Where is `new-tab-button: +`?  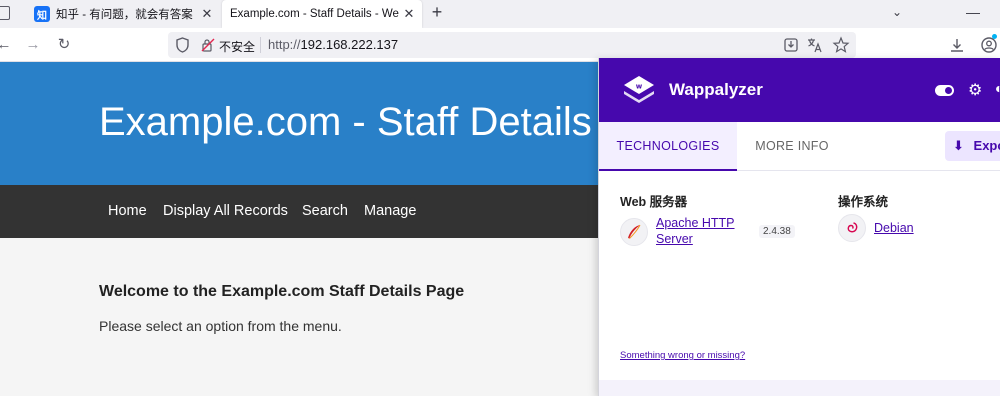 new-tab-button: + is located at coordinates (437, 12).